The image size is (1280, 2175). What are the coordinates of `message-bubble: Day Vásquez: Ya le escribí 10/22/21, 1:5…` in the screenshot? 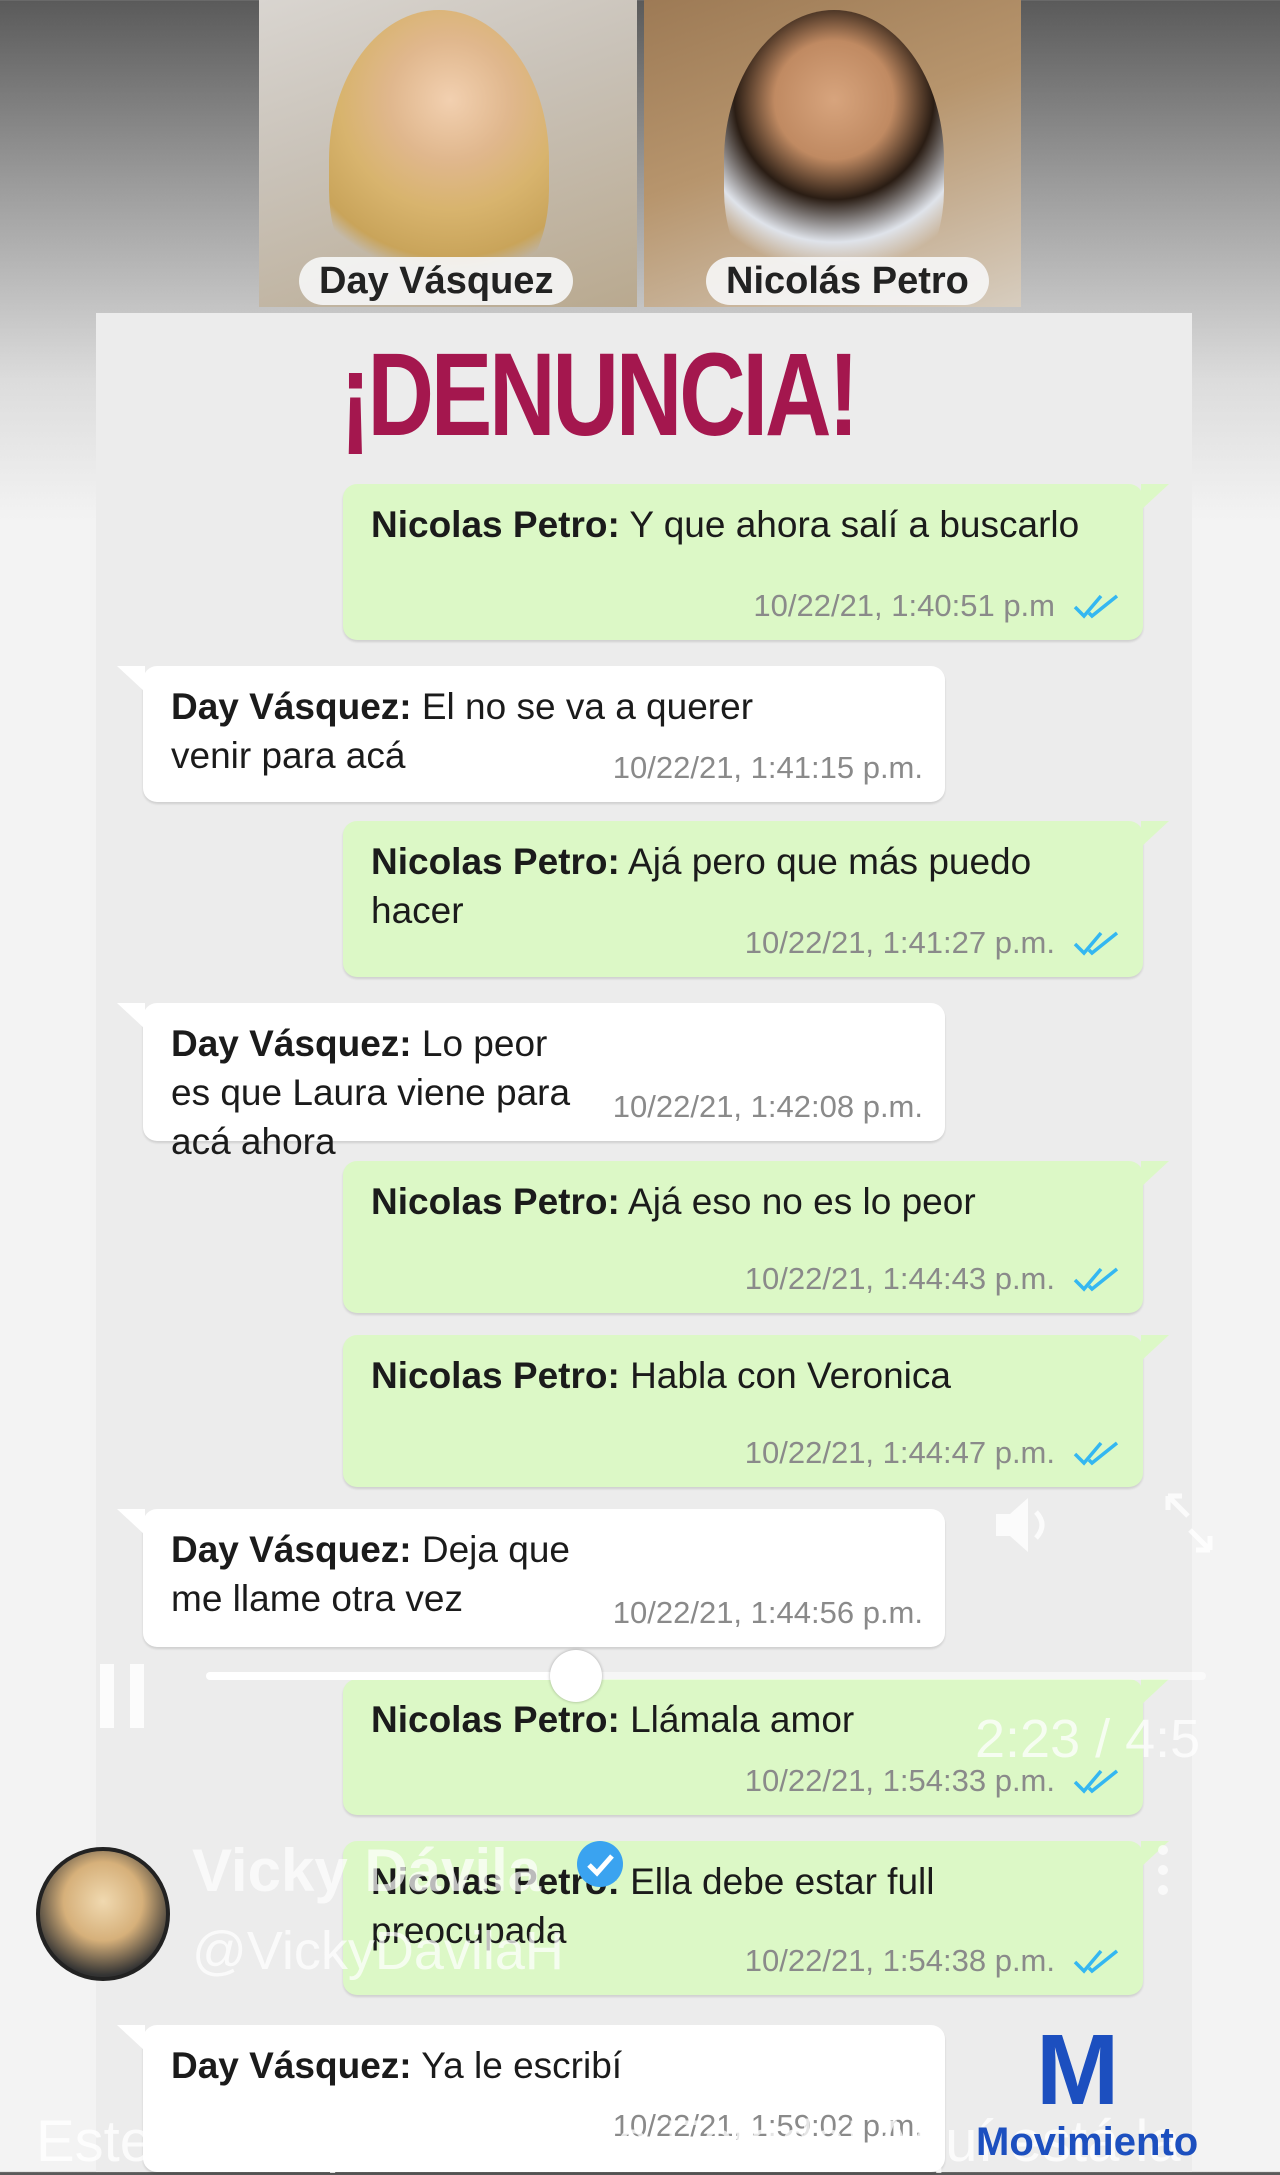 It's located at (531, 2098).